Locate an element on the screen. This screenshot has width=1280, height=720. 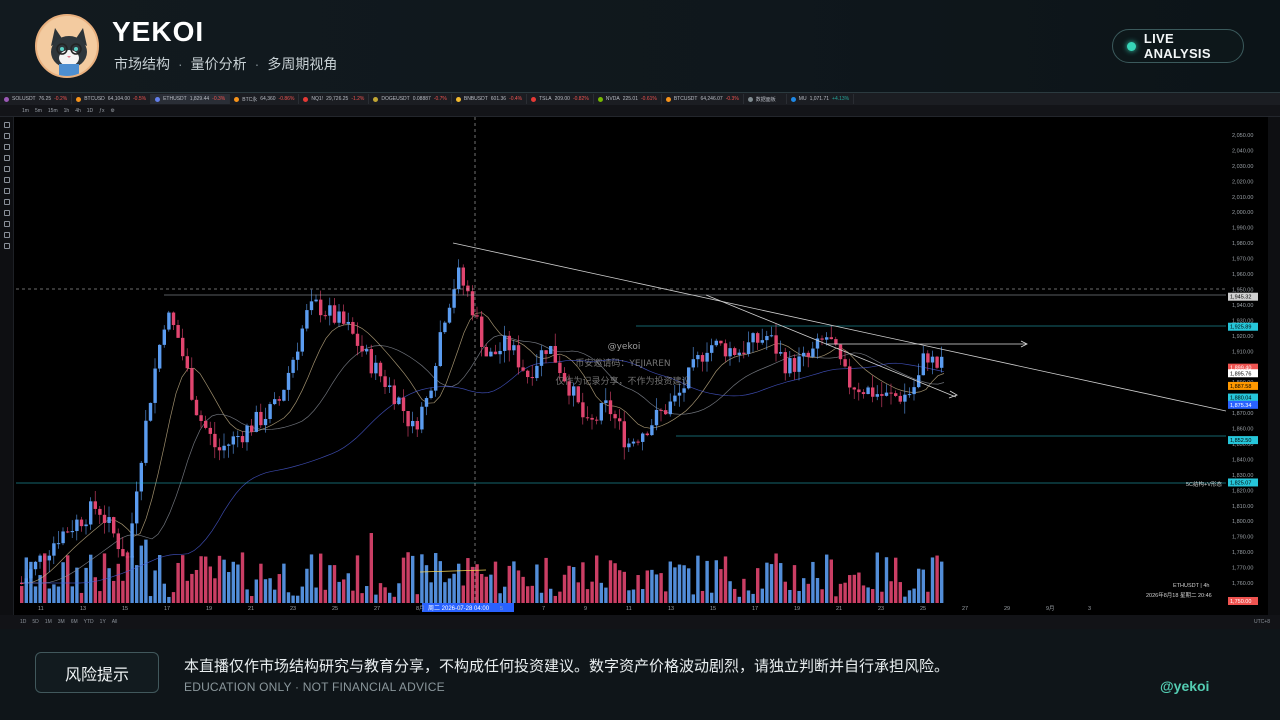
brush-tool-icon is located at coordinates (7, 158).